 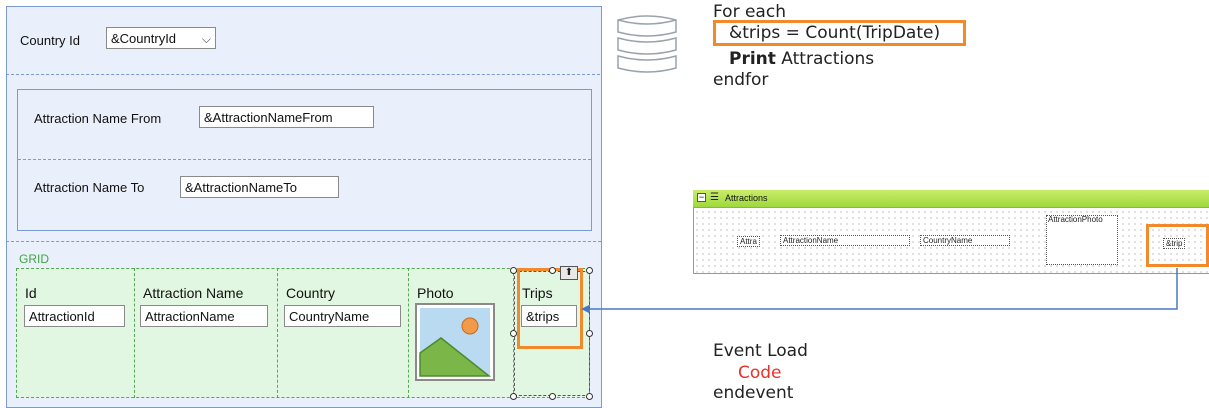 What do you see at coordinates (748, 241) in the screenshot?
I see `report-field-attra: Attra` at bounding box center [748, 241].